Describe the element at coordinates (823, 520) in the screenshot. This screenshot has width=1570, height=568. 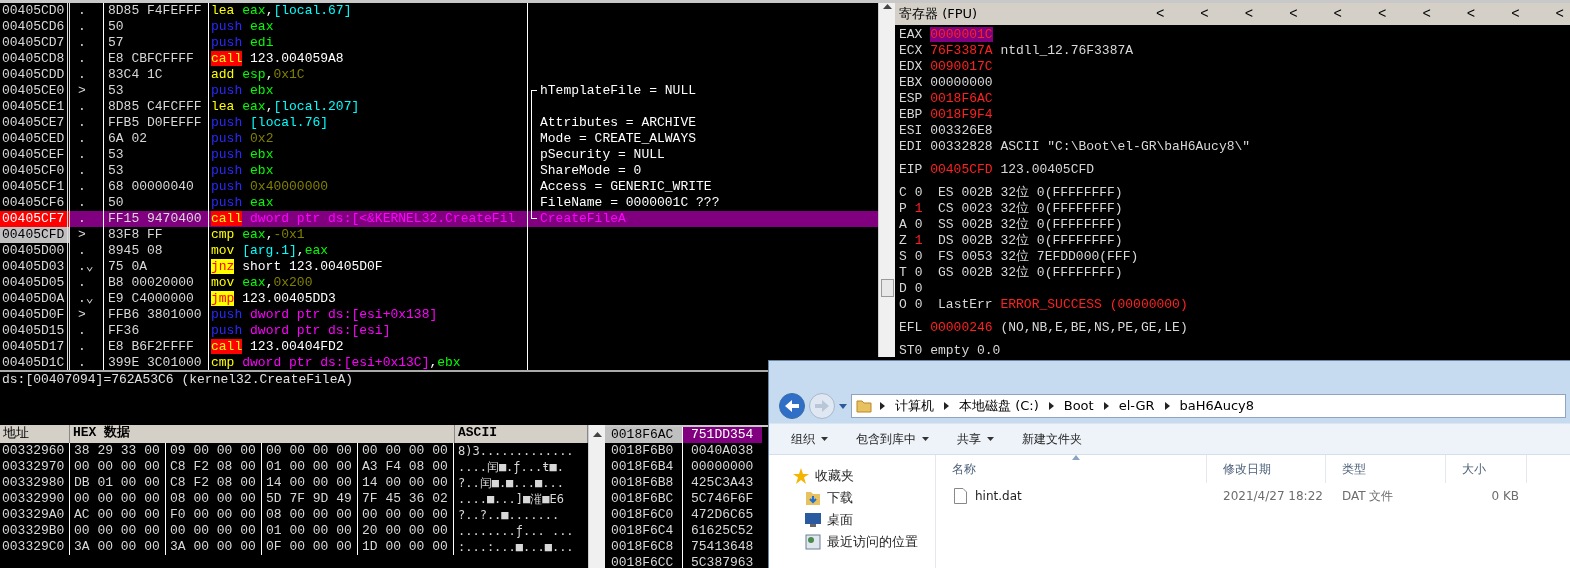
I see `sidebar-item: 桌面` at that location.